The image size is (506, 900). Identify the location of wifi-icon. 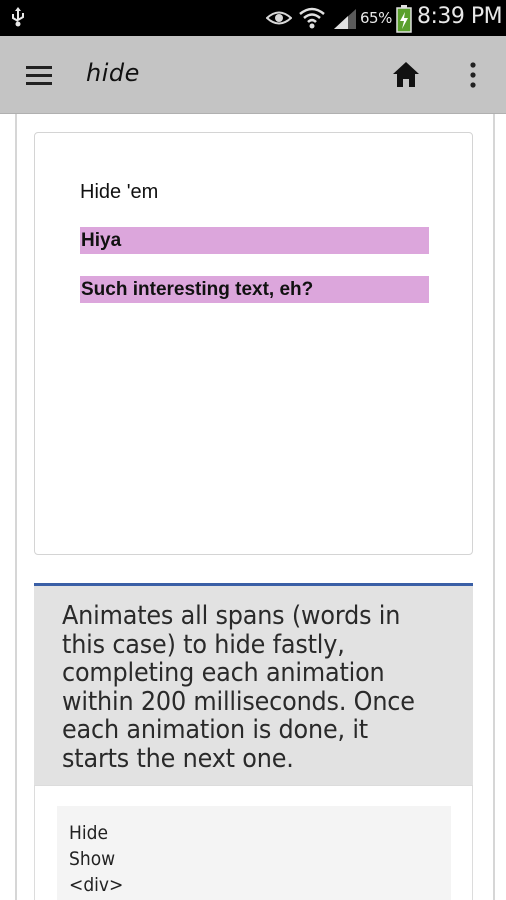
(312, 20).